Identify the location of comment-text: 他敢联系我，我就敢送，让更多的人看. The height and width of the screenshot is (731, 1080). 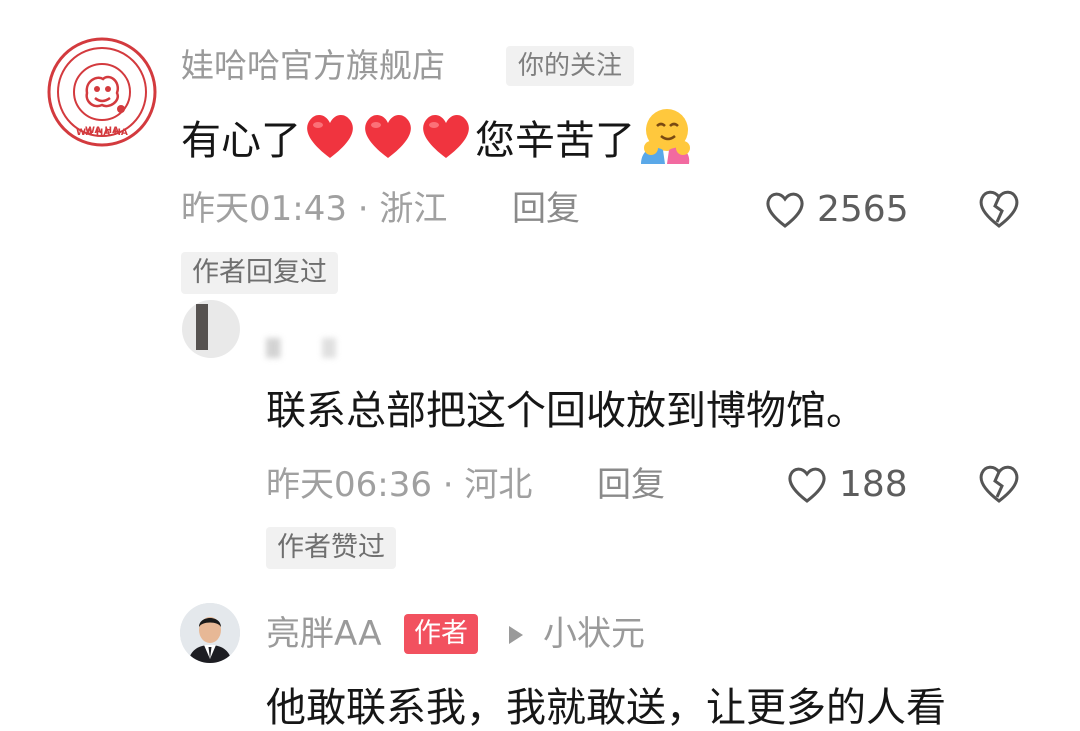
(606, 708).